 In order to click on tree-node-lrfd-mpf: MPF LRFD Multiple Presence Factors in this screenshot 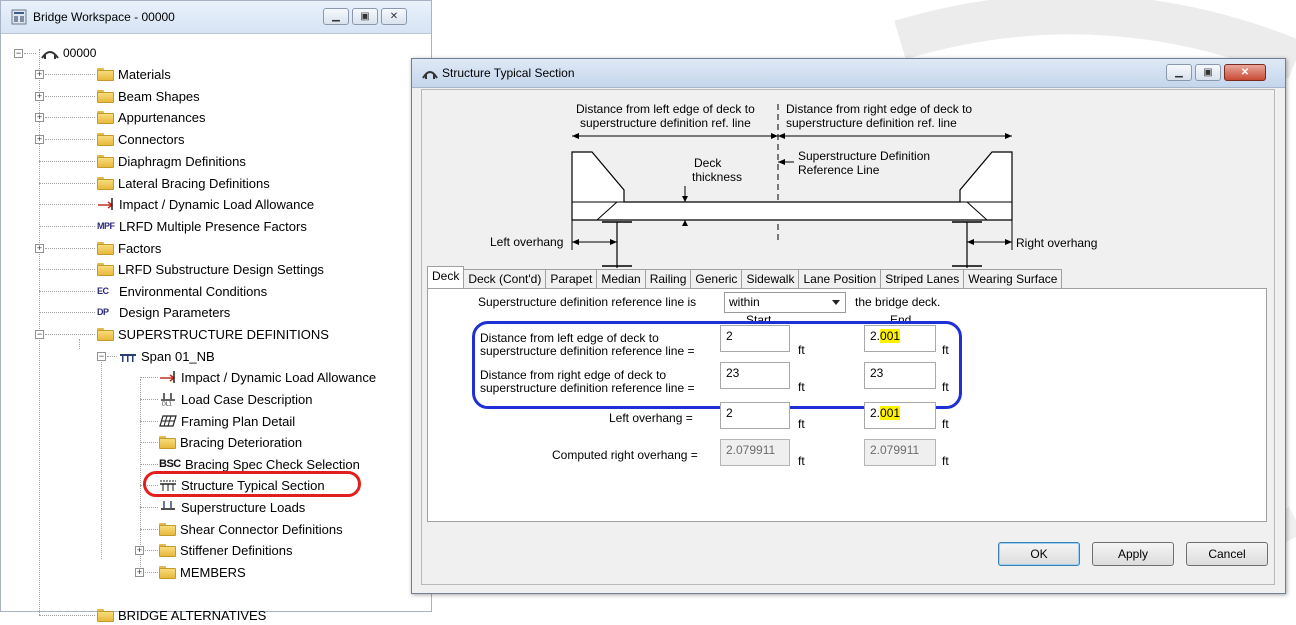, I will do `click(202, 226)`.